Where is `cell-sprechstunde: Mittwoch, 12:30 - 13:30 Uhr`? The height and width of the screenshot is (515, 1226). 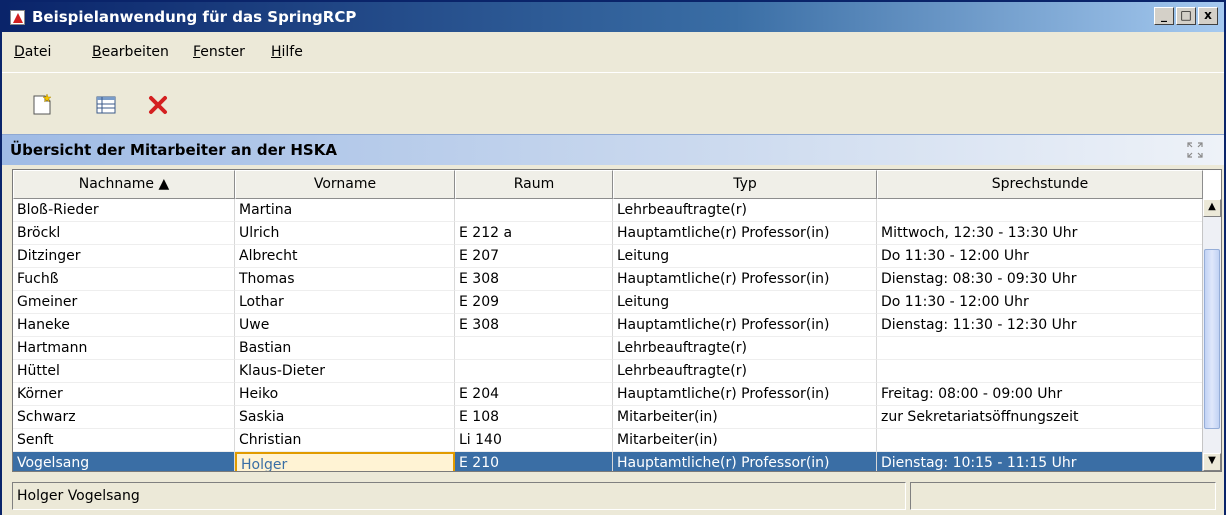
cell-sprechstunde: Mittwoch, 12:30 - 13:30 Uhr is located at coordinates (1040, 233).